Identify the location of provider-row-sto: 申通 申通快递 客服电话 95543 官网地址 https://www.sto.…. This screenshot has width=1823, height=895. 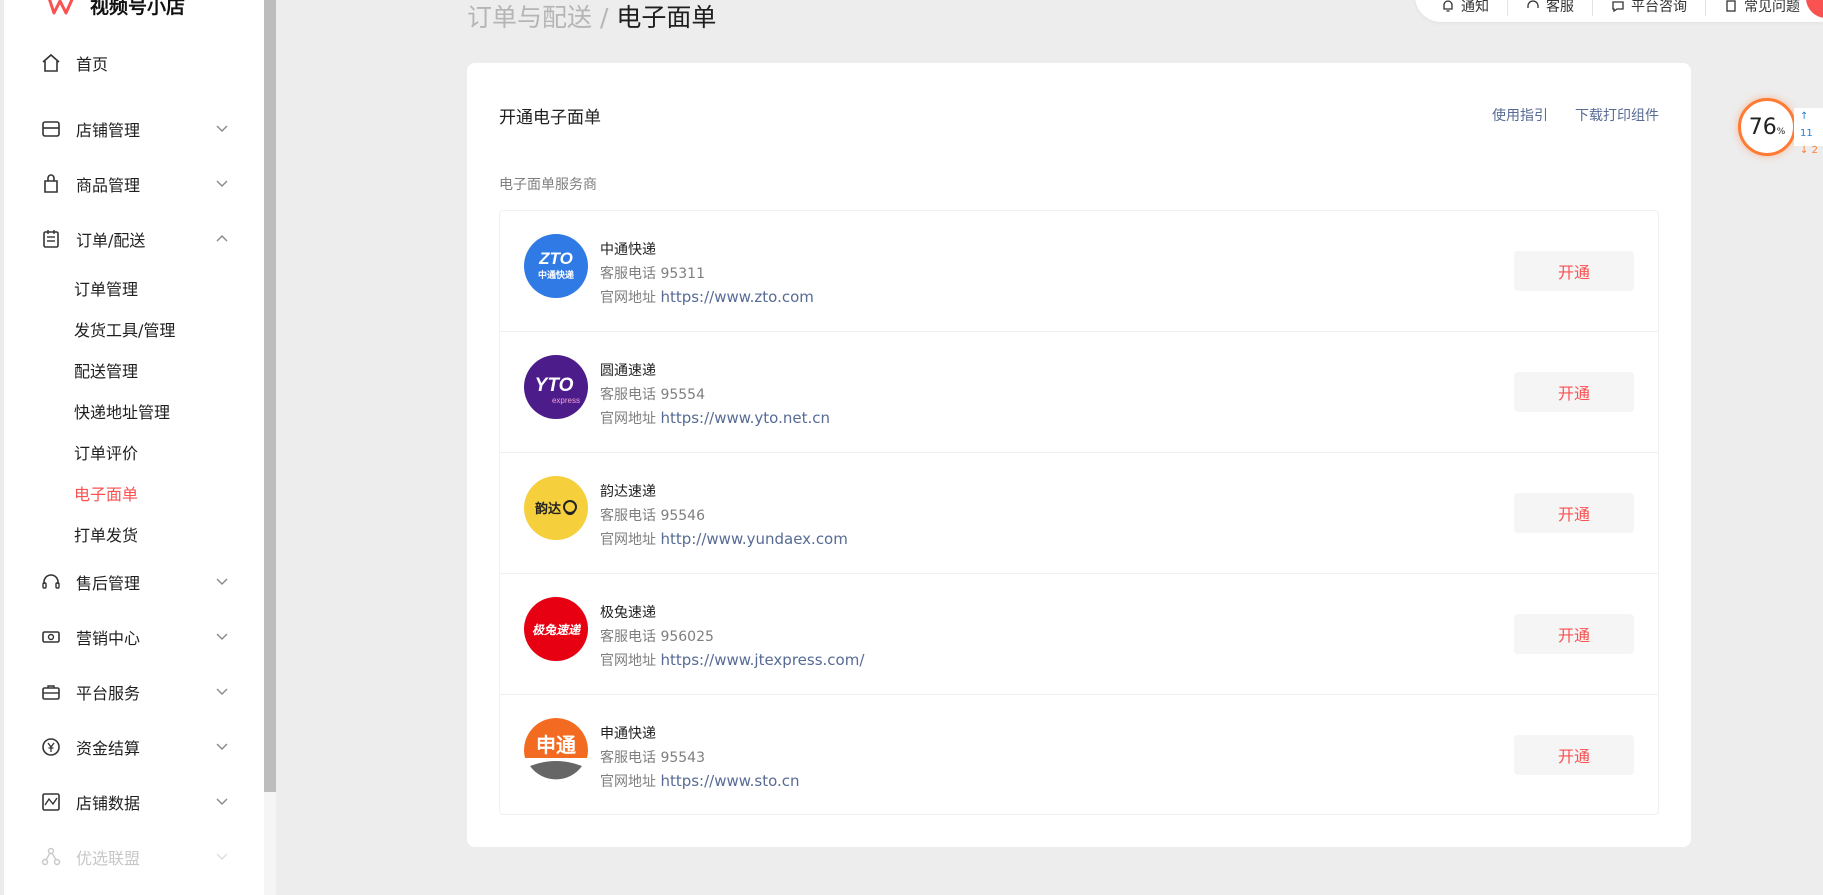
(1079, 755).